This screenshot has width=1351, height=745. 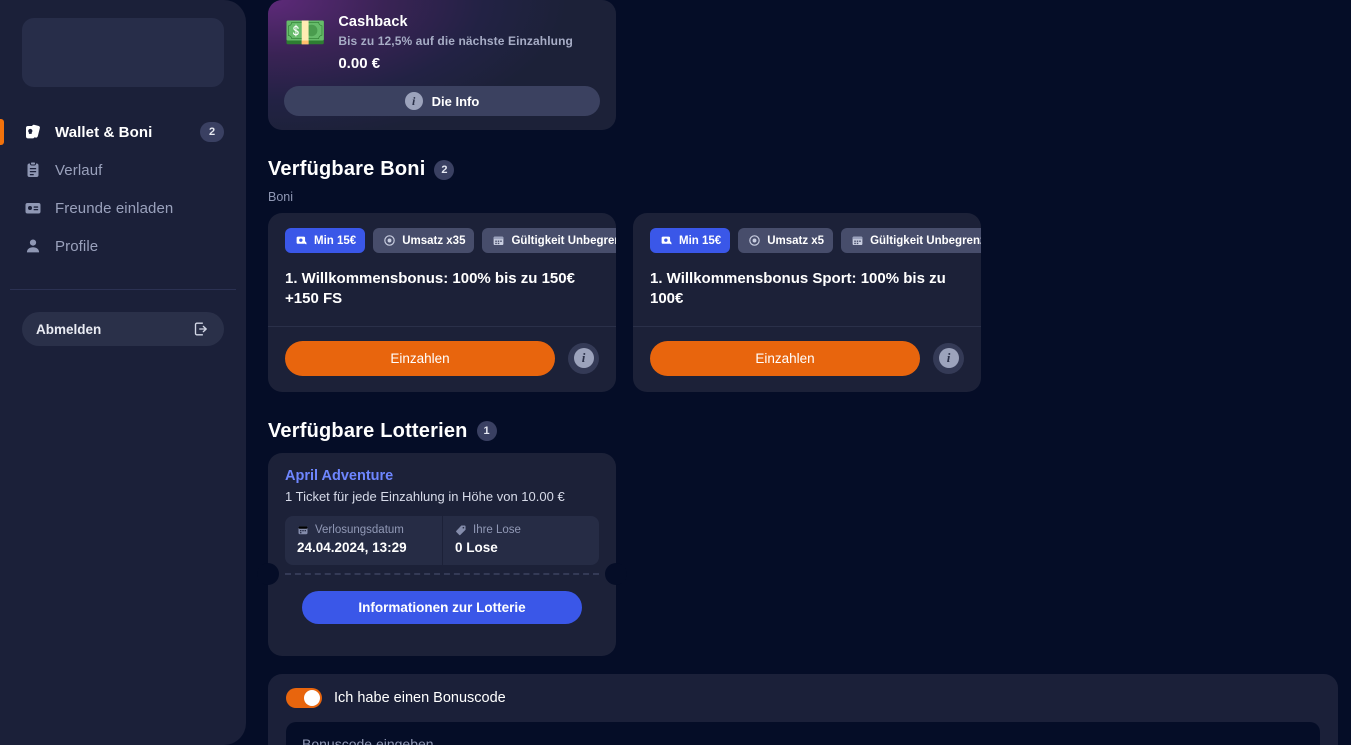 I want to click on bonuscode-toggle-label: Ich habe einen Bonuscode, so click(x=420, y=697).